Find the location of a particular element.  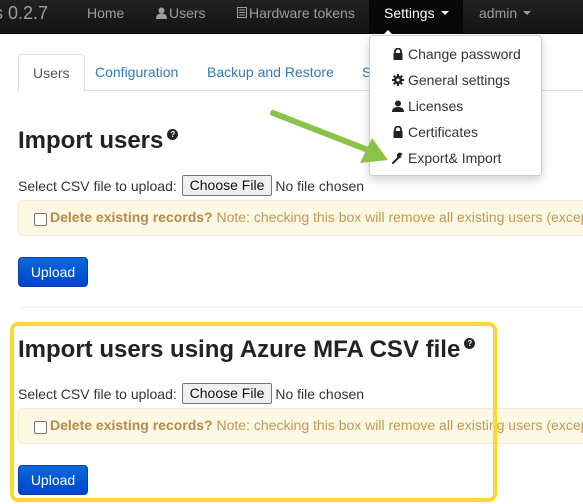

menu-item-certificates: Certificates is located at coordinates (455, 132).